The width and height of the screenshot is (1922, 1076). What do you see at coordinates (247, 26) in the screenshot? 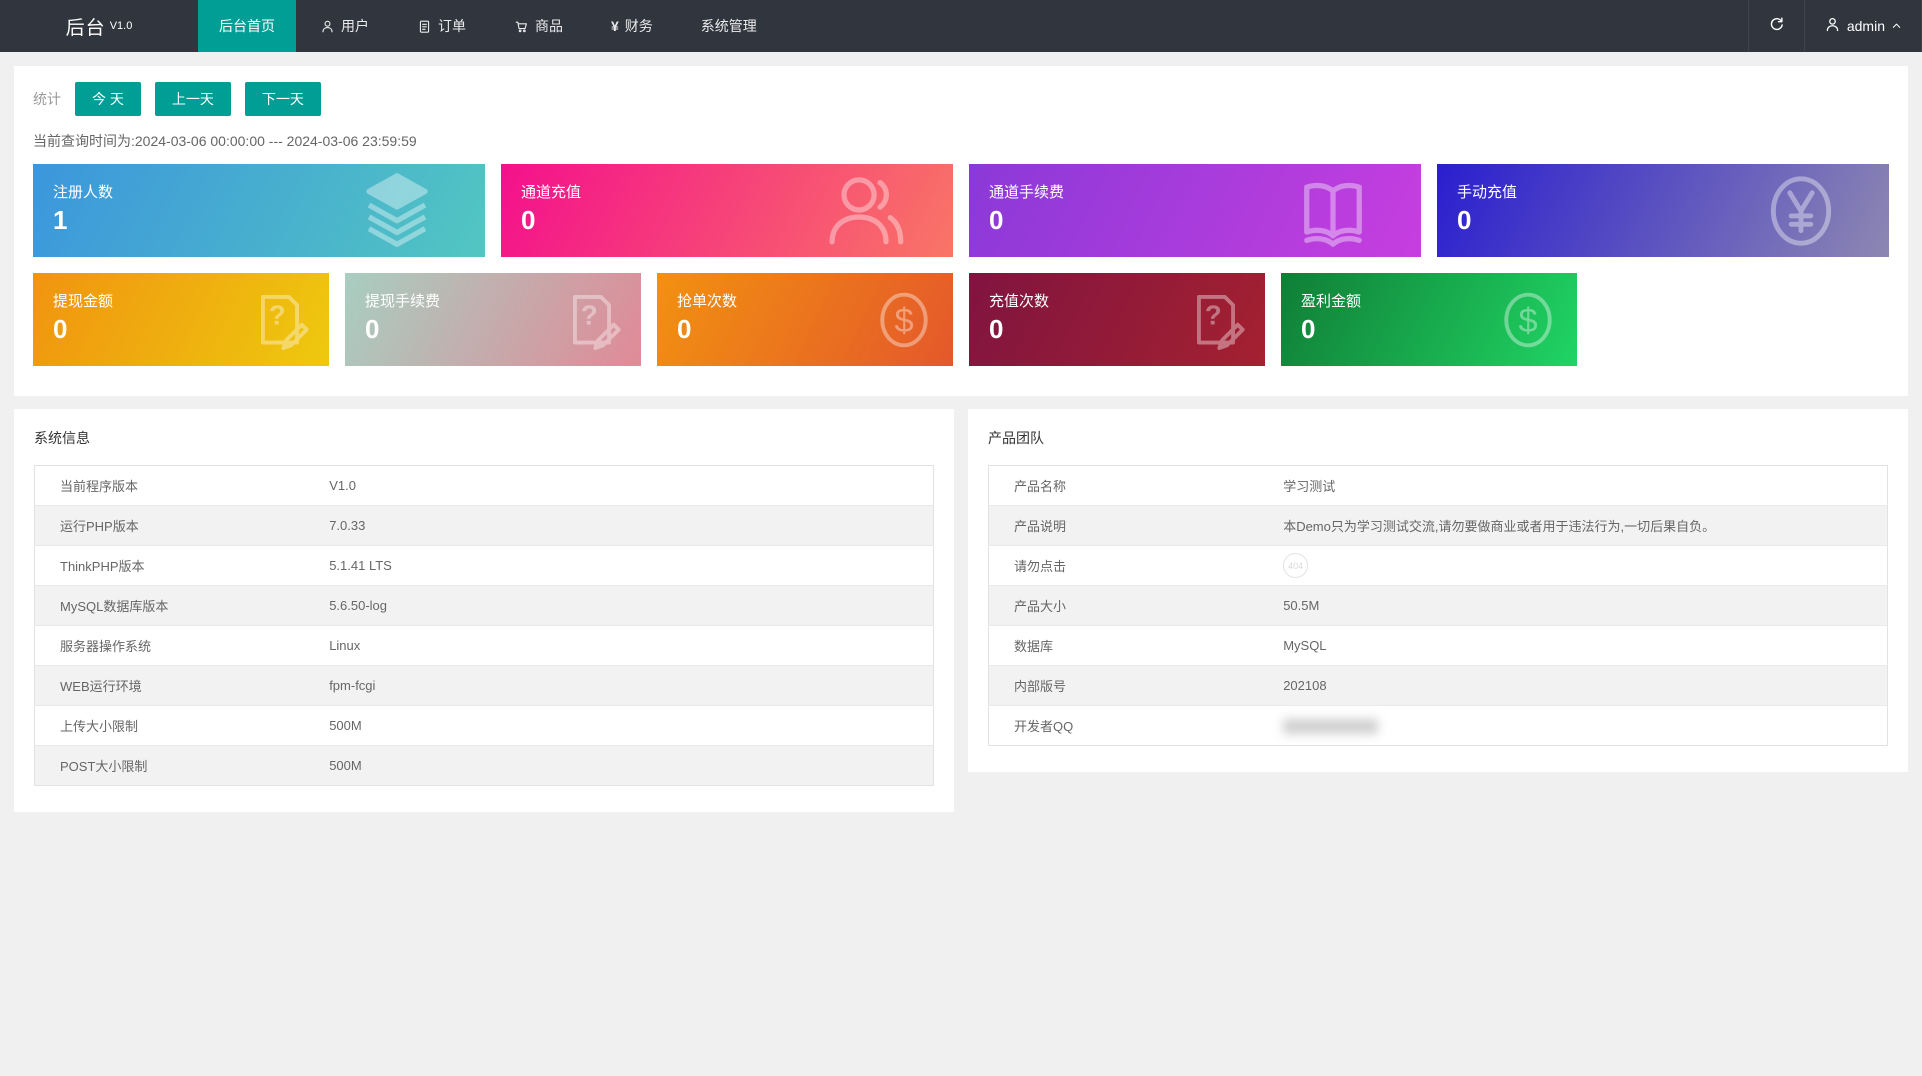
I see `nav-item-0: 后台首页` at bounding box center [247, 26].